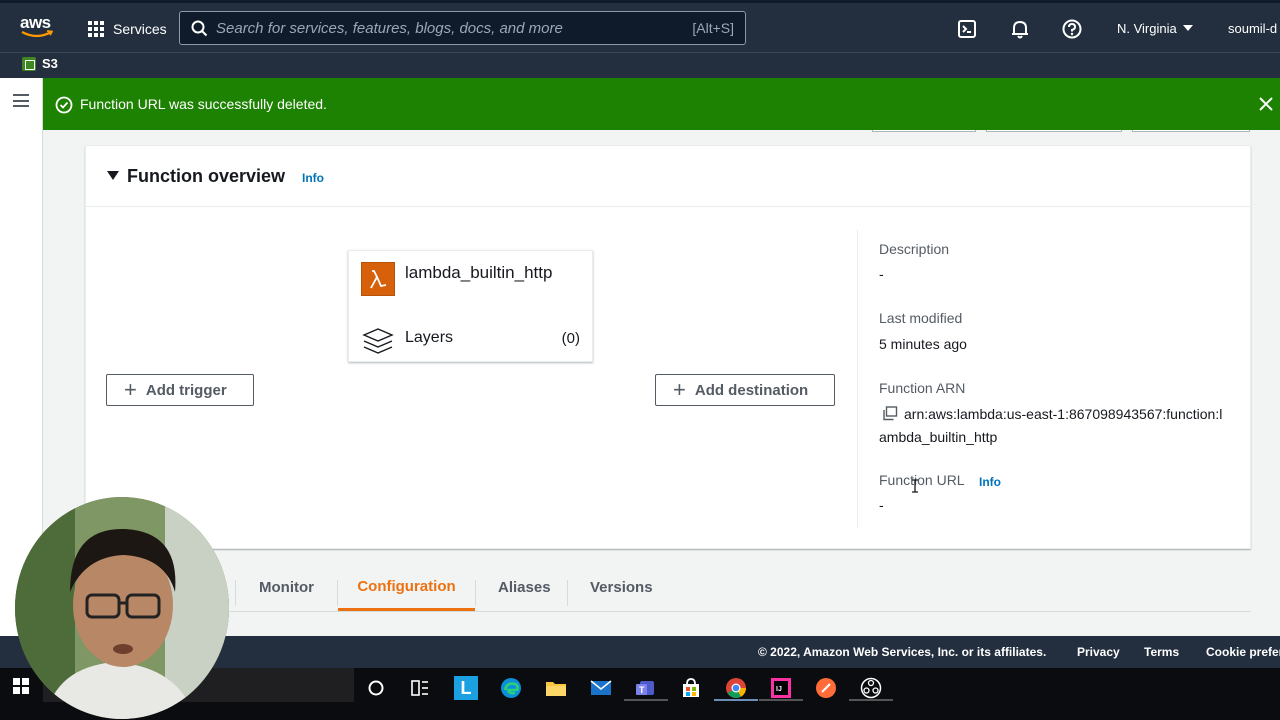 The width and height of the screenshot is (1280, 720). What do you see at coordinates (736, 700) in the screenshot?
I see `active-app-indicator` at bounding box center [736, 700].